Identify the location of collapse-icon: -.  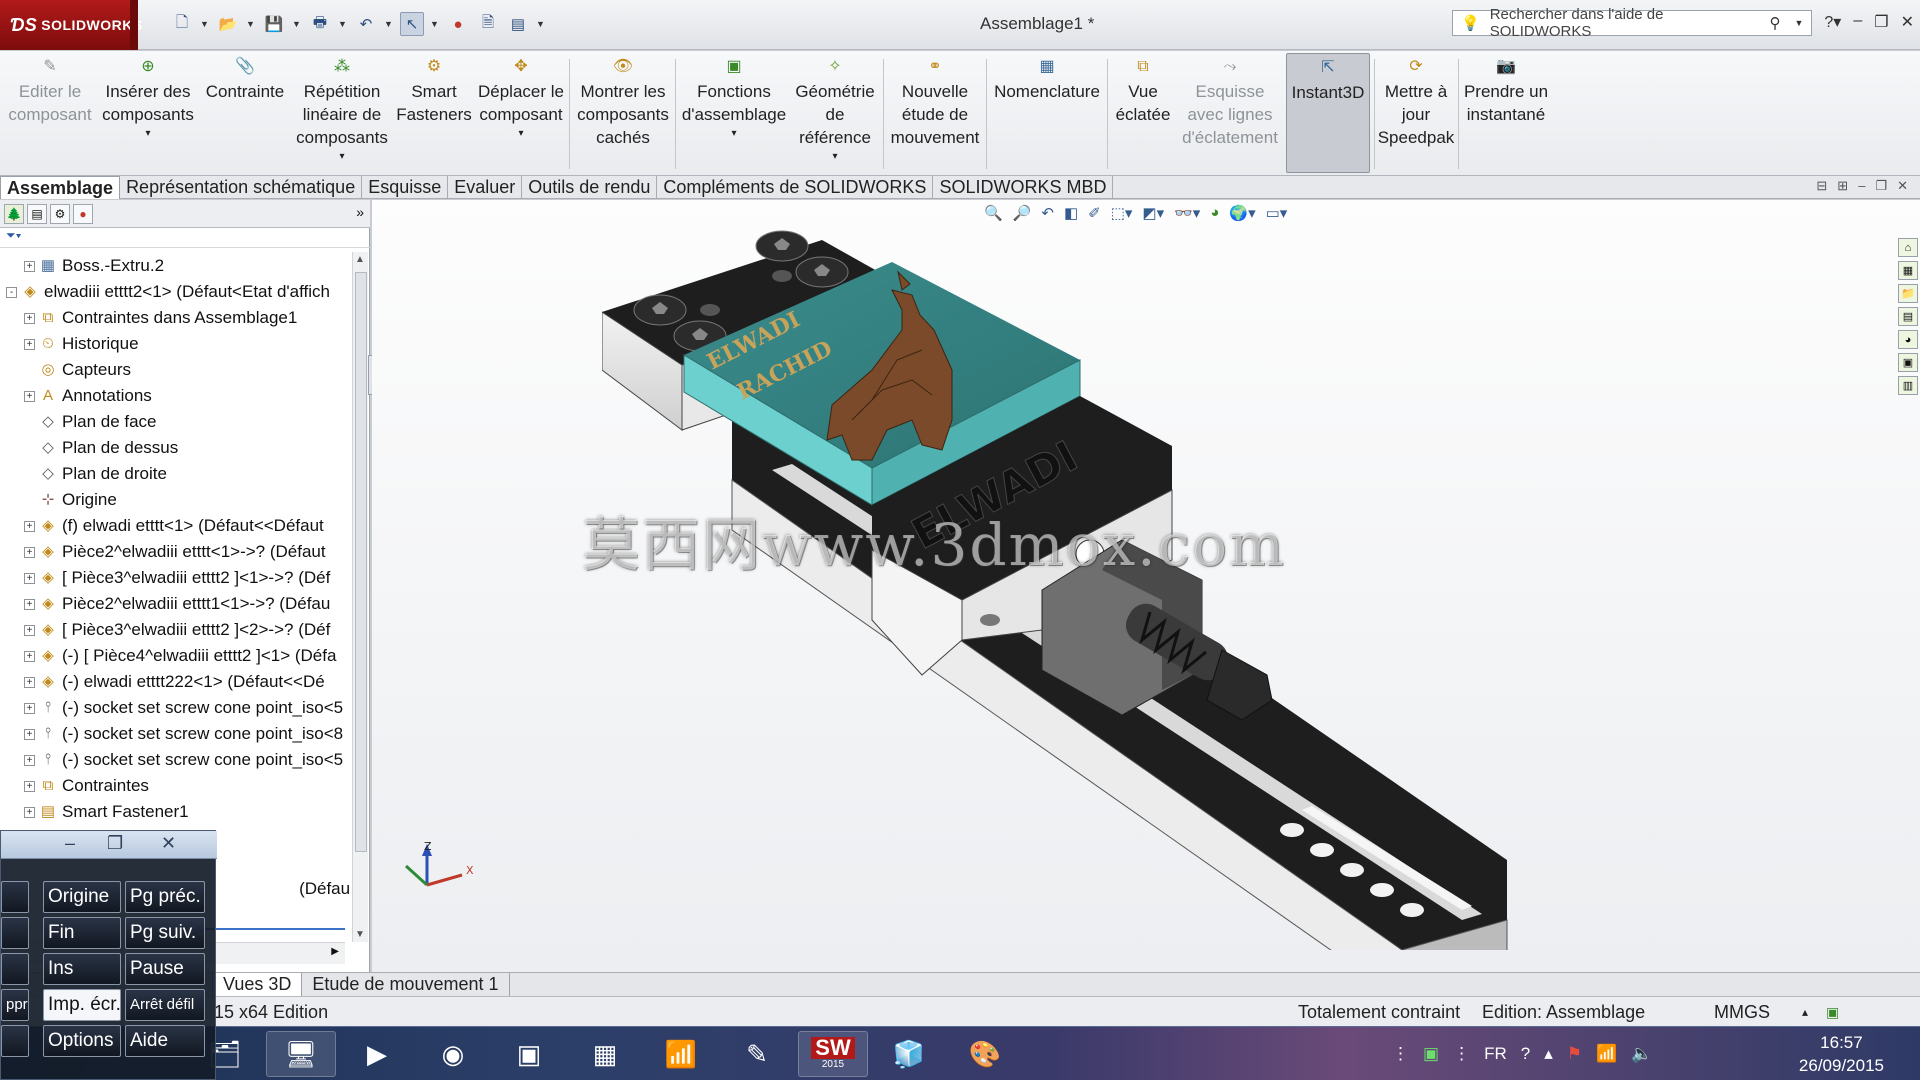
(11, 292).